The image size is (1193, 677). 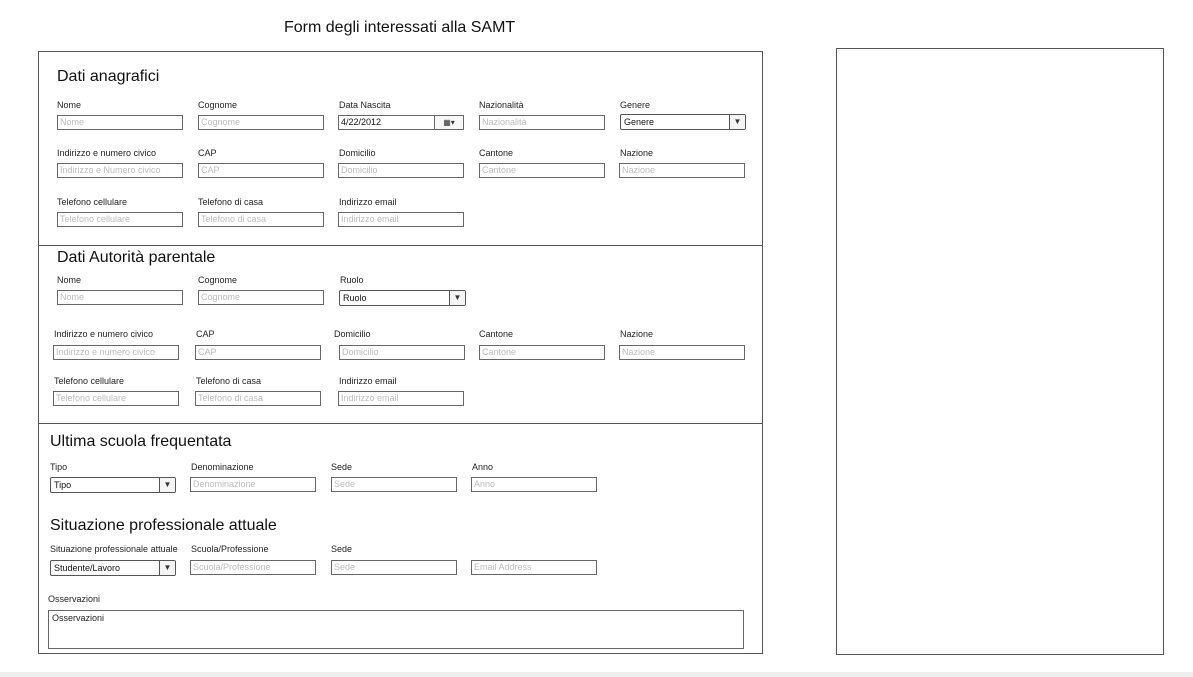 What do you see at coordinates (116, 352) in the screenshot?
I see `par-indirizzo-input: Indirizzo e numero civico` at bounding box center [116, 352].